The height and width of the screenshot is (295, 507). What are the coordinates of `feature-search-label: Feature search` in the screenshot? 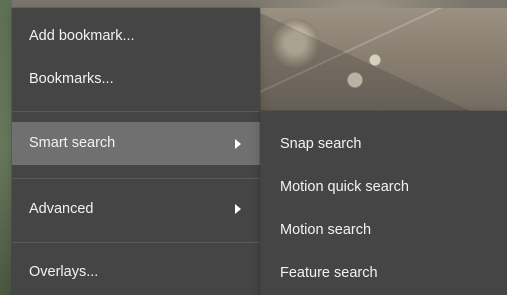 It's located at (329, 272).